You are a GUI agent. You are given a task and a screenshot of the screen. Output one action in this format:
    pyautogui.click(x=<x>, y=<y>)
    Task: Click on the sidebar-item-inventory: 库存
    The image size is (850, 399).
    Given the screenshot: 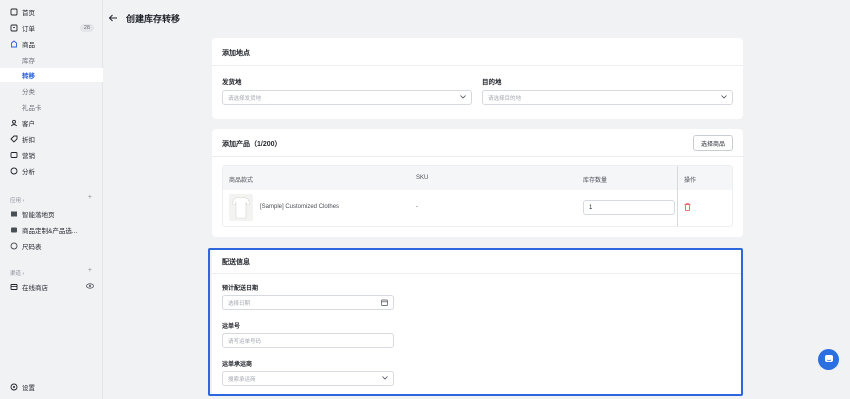 What is the action you would take?
    pyautogui.click(x=51, y=60)
    